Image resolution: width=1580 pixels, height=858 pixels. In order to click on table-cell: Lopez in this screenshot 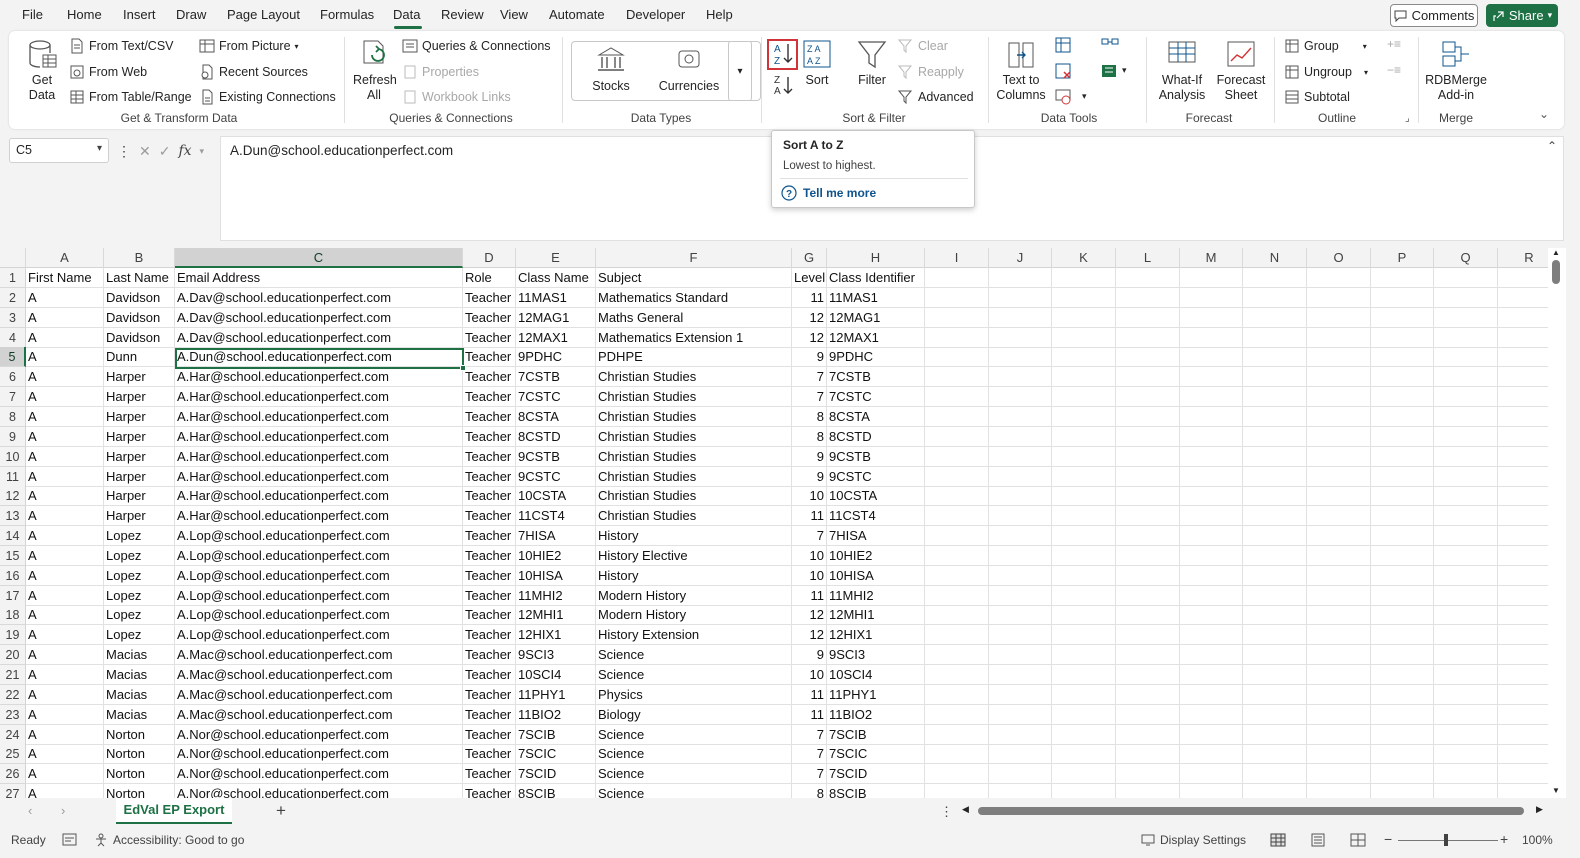, I will do `click(139, 635)`.